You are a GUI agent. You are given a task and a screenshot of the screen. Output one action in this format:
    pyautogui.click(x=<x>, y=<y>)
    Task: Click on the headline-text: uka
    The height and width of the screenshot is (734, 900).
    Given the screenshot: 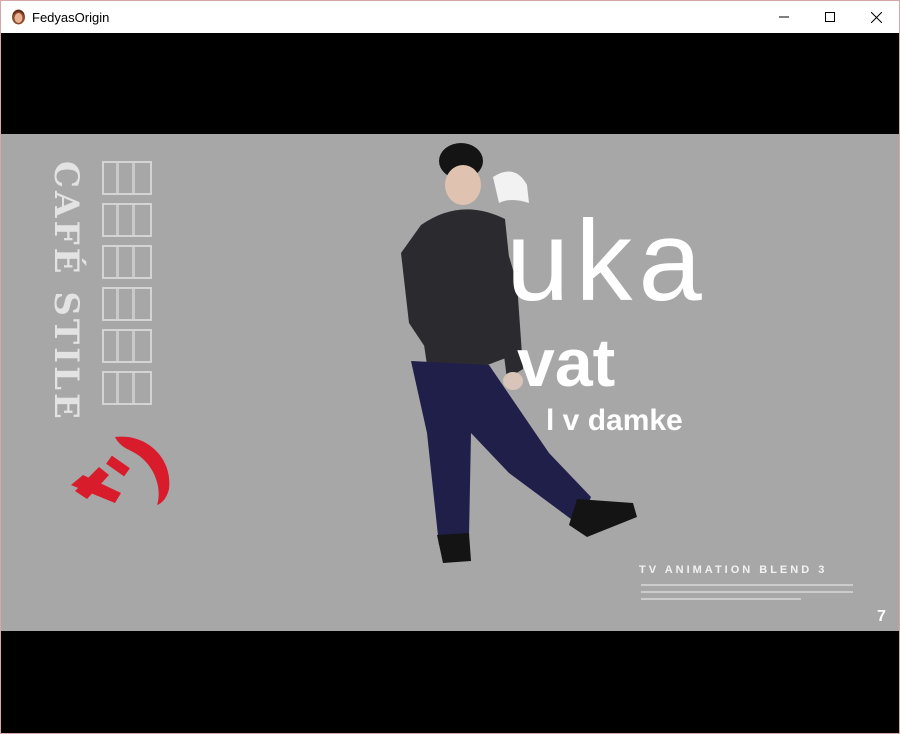 What is the action you would take?
    pyautogui.click(x=607, y=261)
    